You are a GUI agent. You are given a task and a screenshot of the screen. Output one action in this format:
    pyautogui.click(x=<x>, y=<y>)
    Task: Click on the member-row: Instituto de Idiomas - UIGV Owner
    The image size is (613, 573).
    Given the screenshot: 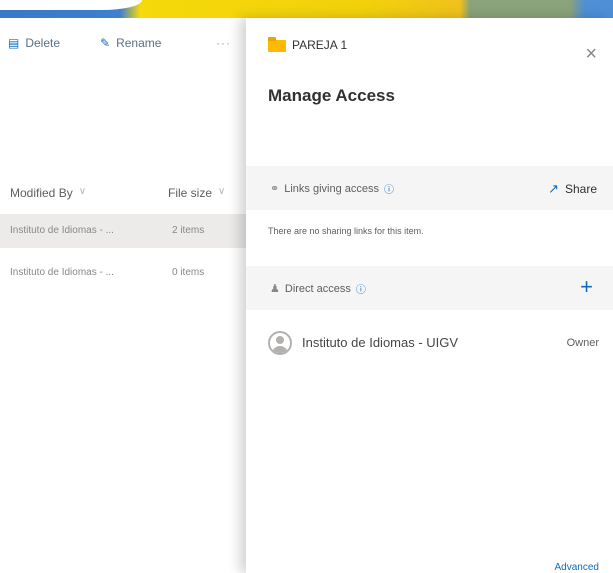 What is the action you would take?
    pyautogui.click(x=440, y=346)
    